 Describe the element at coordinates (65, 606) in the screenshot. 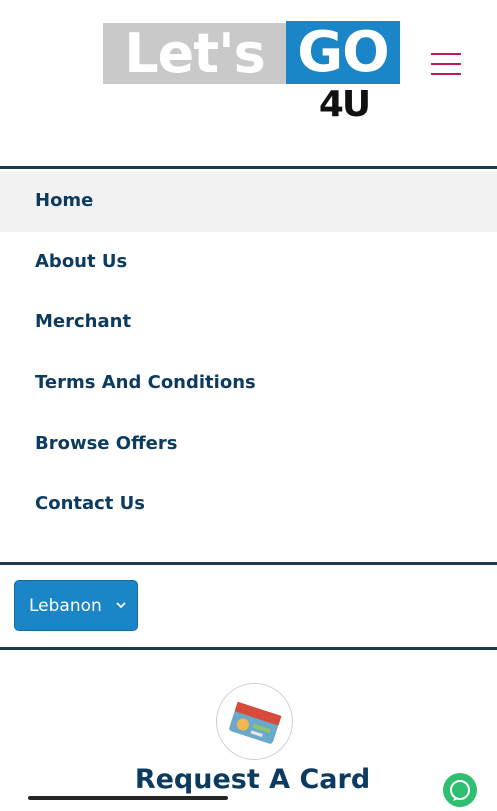

I see `country-select-value: Lebanon` at that location.